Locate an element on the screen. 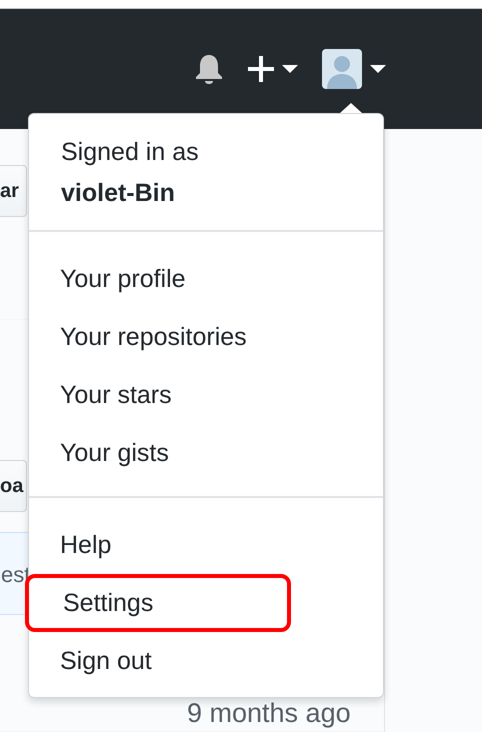 The height and width of the screenshot is (732, 482). menu-item: Your gists is located at coordinates (206, 453).